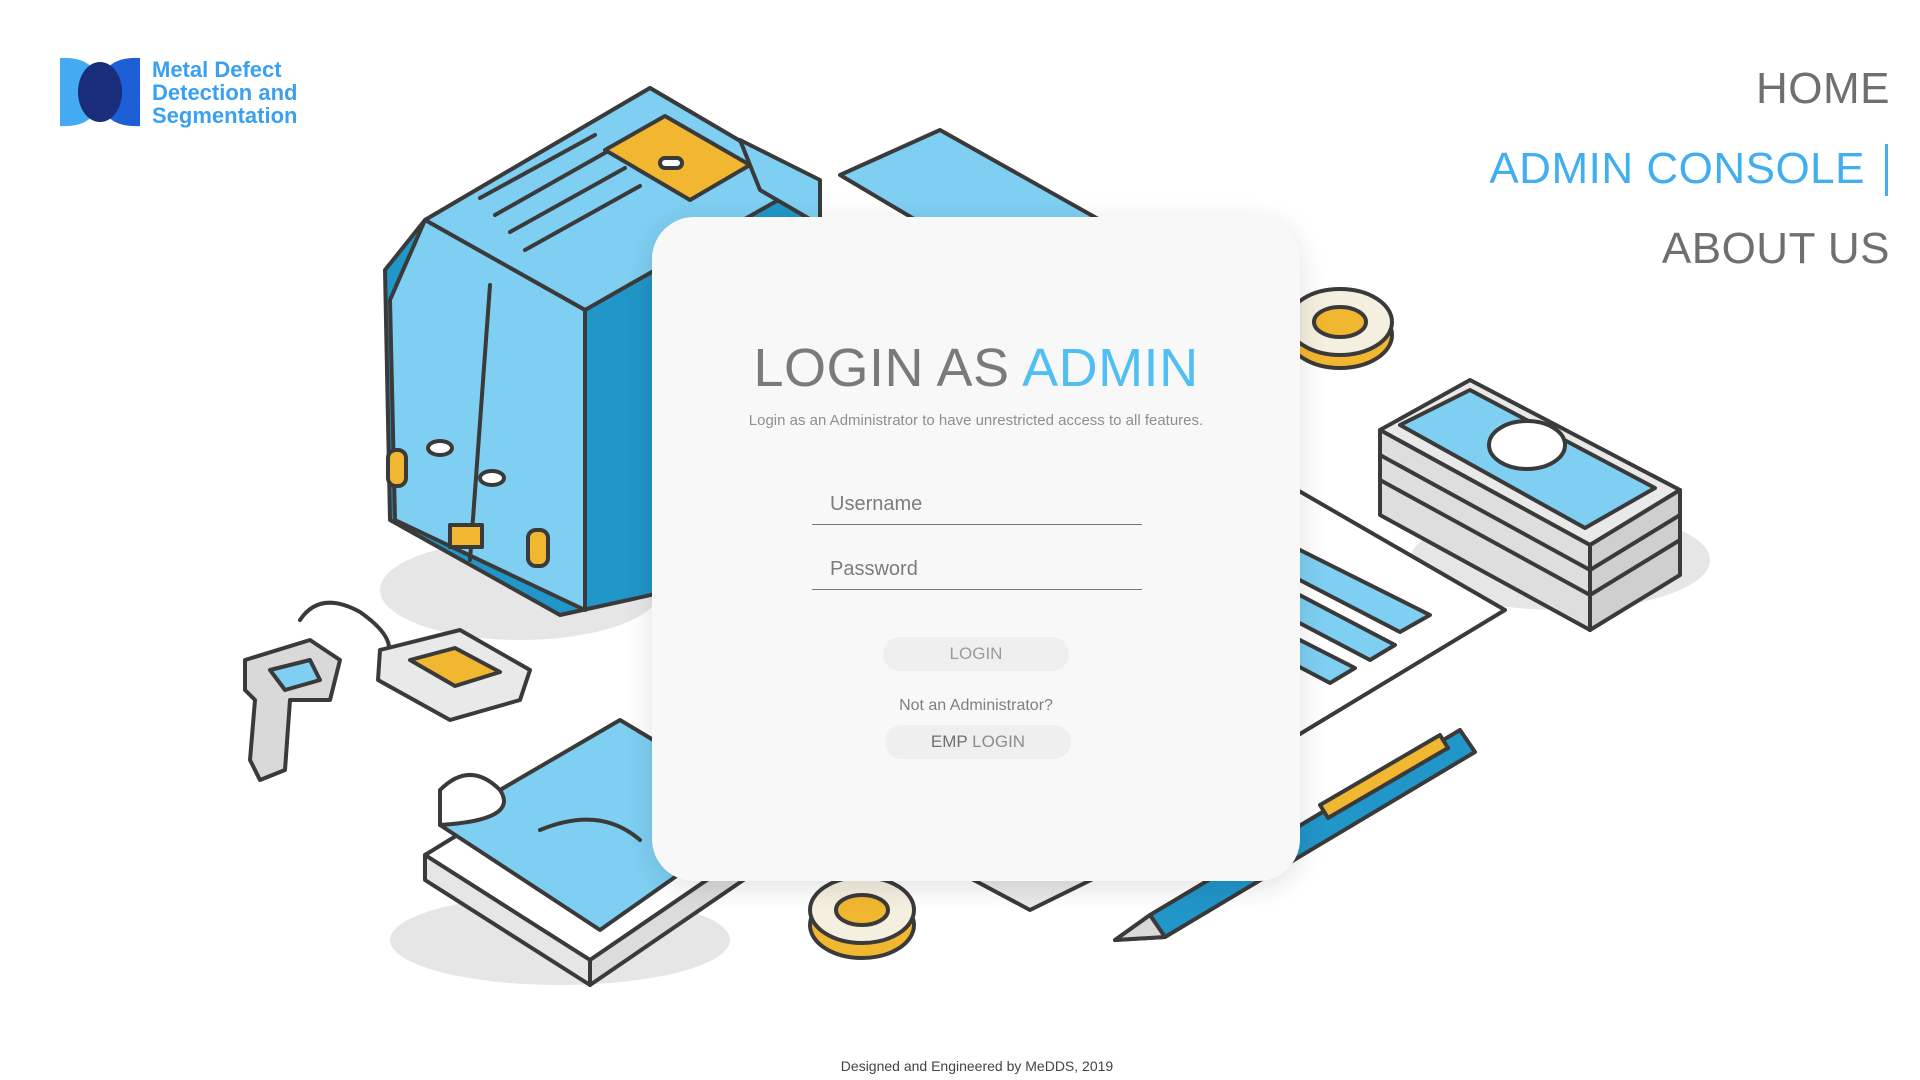 The image size is (1920, 1080). I want to click on not-admin-text: Not an Administrator?, so click(976, 705).